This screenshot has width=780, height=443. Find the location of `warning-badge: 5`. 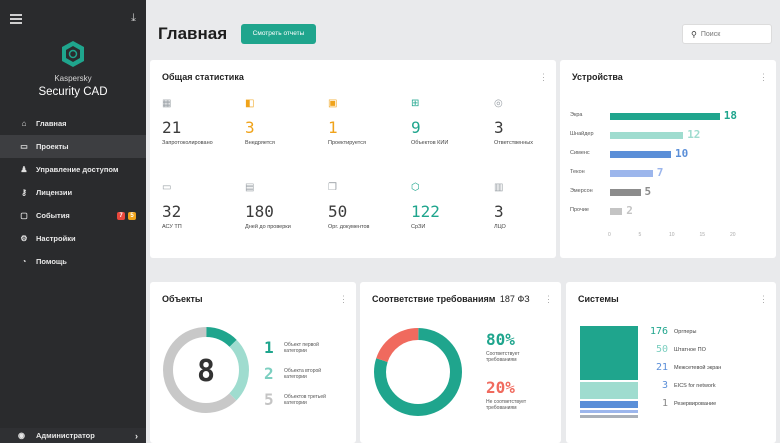

warning-badge: 5 is located at coordinates (132, 215).